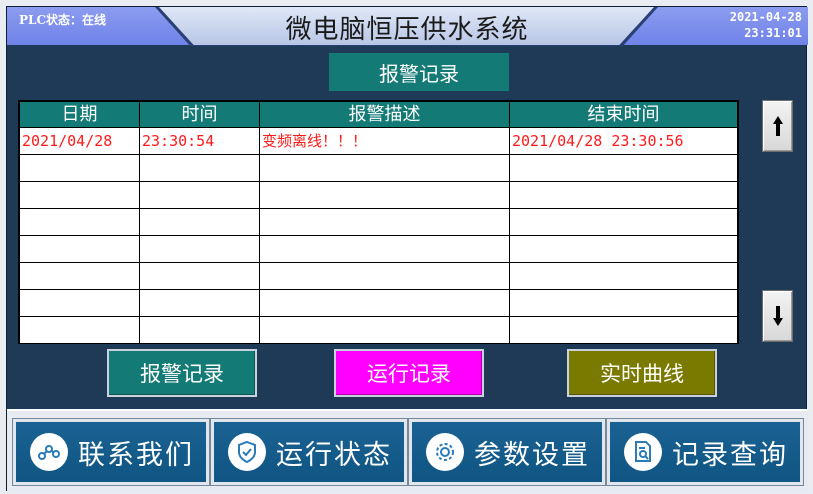 This screenshot has width=813, height=494. Describe the element at coordinates (334, 455) in the screenshot. I see `nav-label: 运行状态` at that location.